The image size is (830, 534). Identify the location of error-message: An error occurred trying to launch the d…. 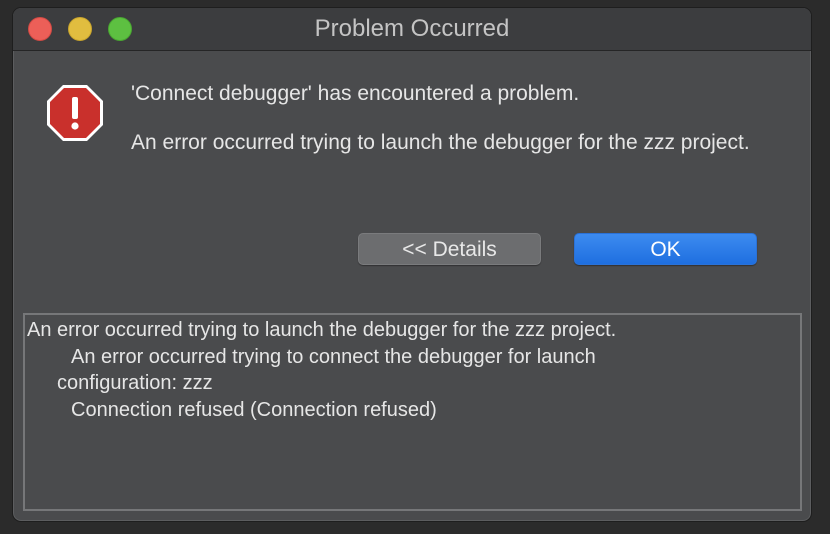
(440, 142).